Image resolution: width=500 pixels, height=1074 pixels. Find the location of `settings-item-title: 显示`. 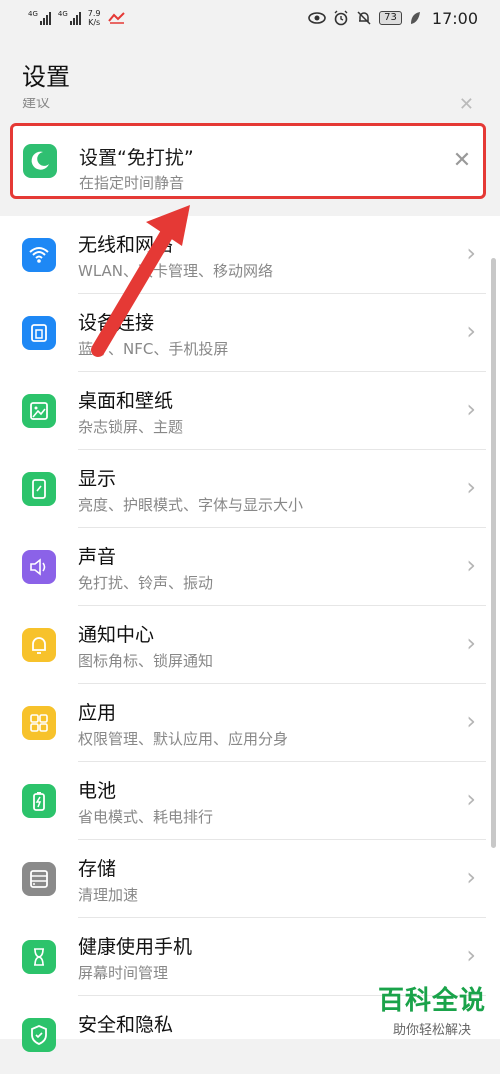

settings-item-title: 显示 is located at coordinates (97, 479).